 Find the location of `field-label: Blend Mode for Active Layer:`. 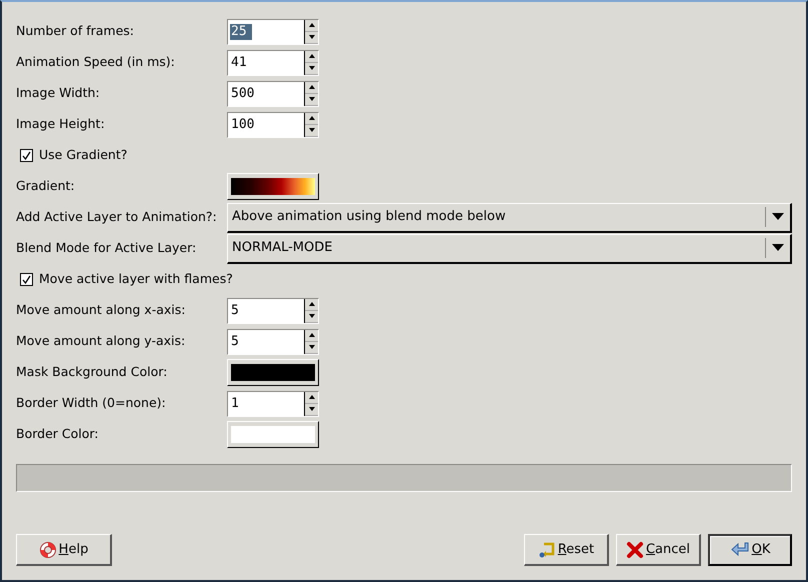

field-label: Blend Mode for Active Layer: is located at coordinates (107, 248).